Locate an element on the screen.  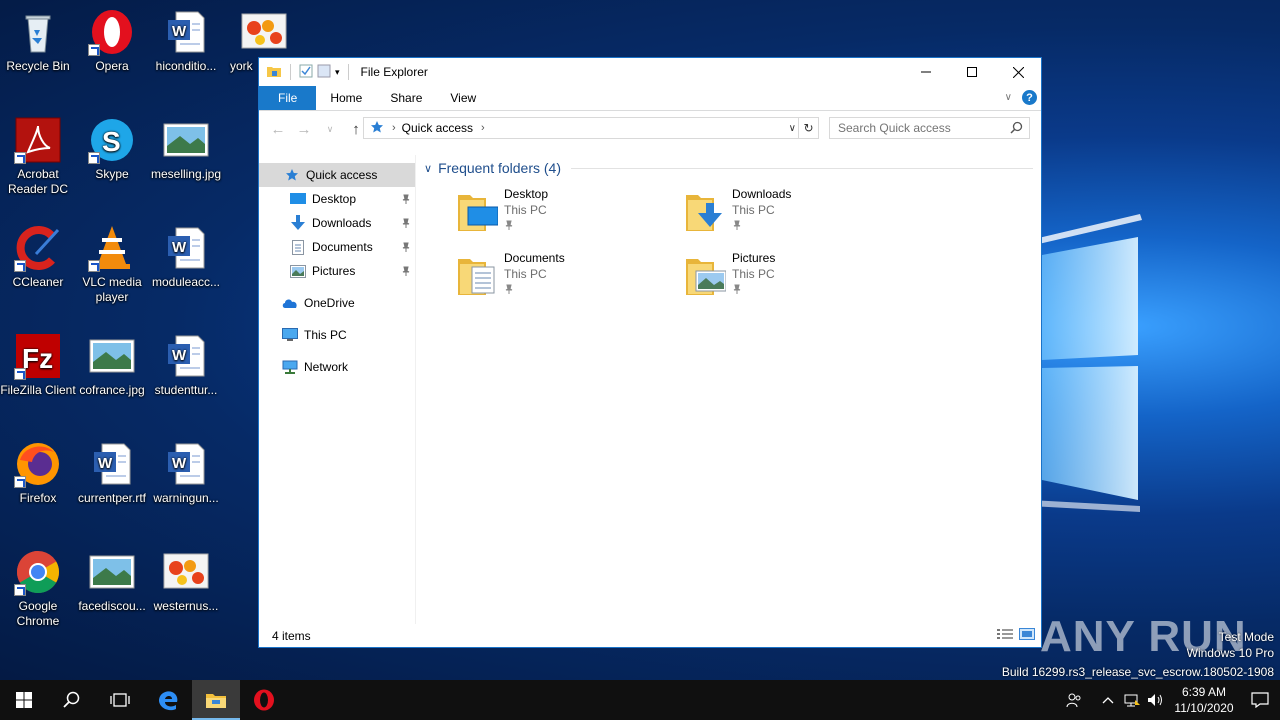
ribbon-tabs: File Home Share View ∨ ? is located at coordinates (650, 98).